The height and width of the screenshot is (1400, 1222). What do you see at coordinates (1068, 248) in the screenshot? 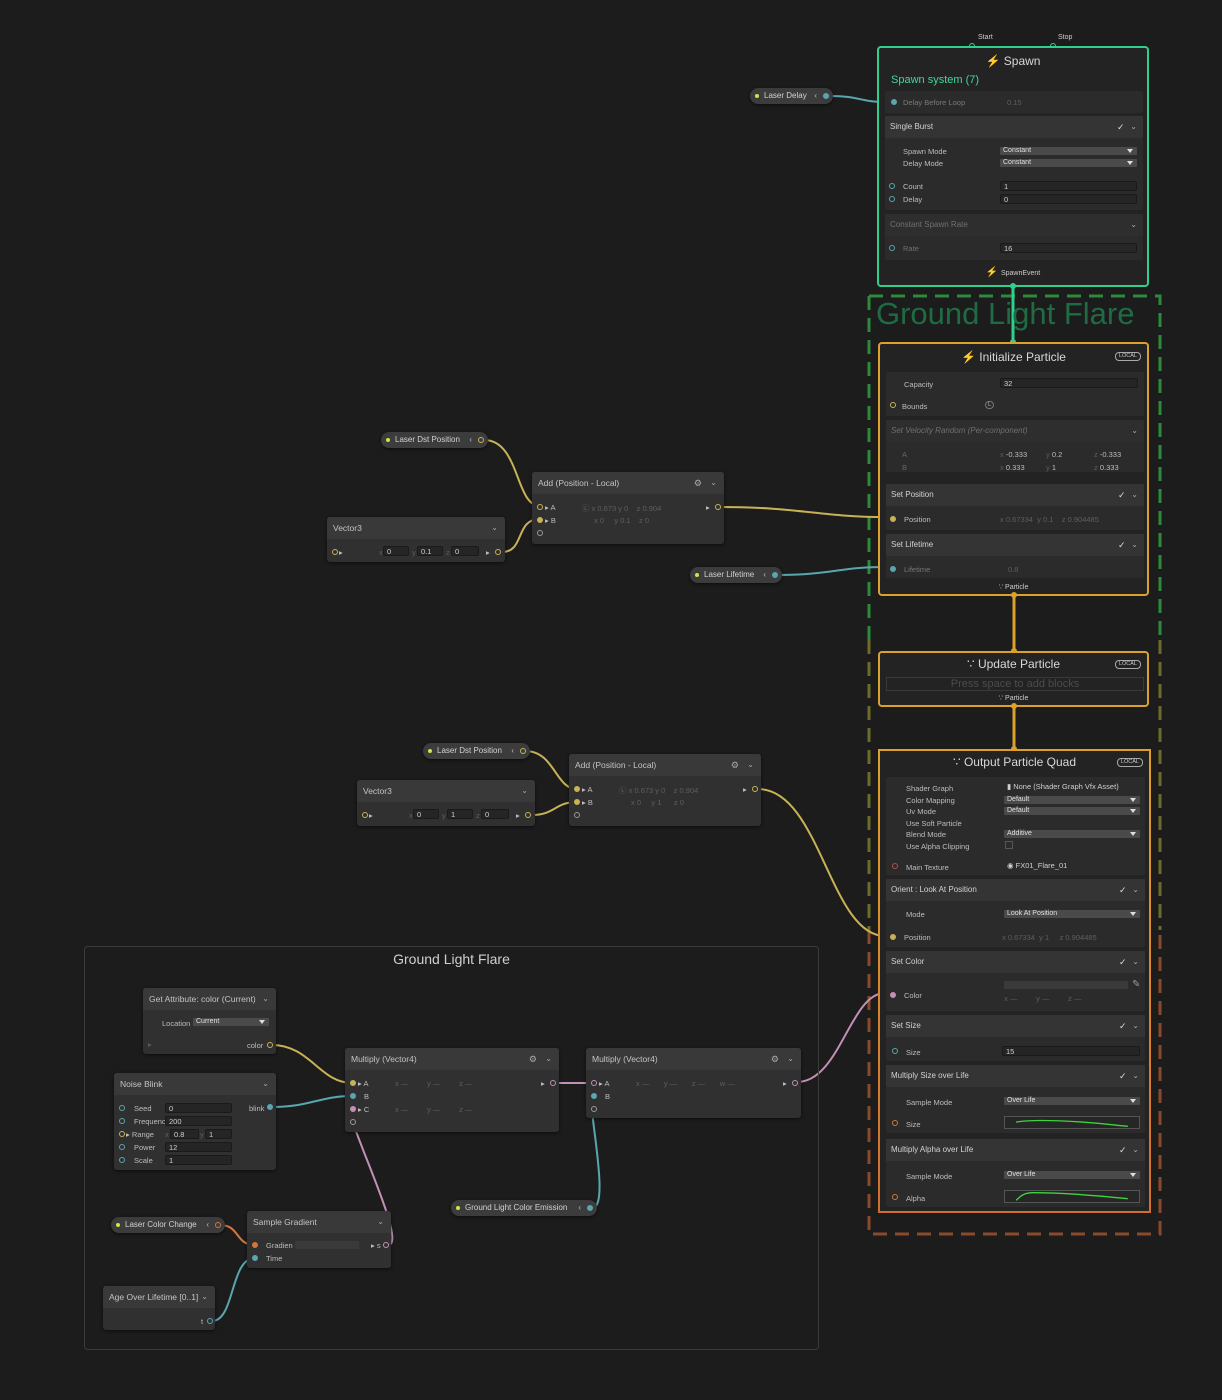
I see `rate-field: 16` at bounding box center [1068, 248].